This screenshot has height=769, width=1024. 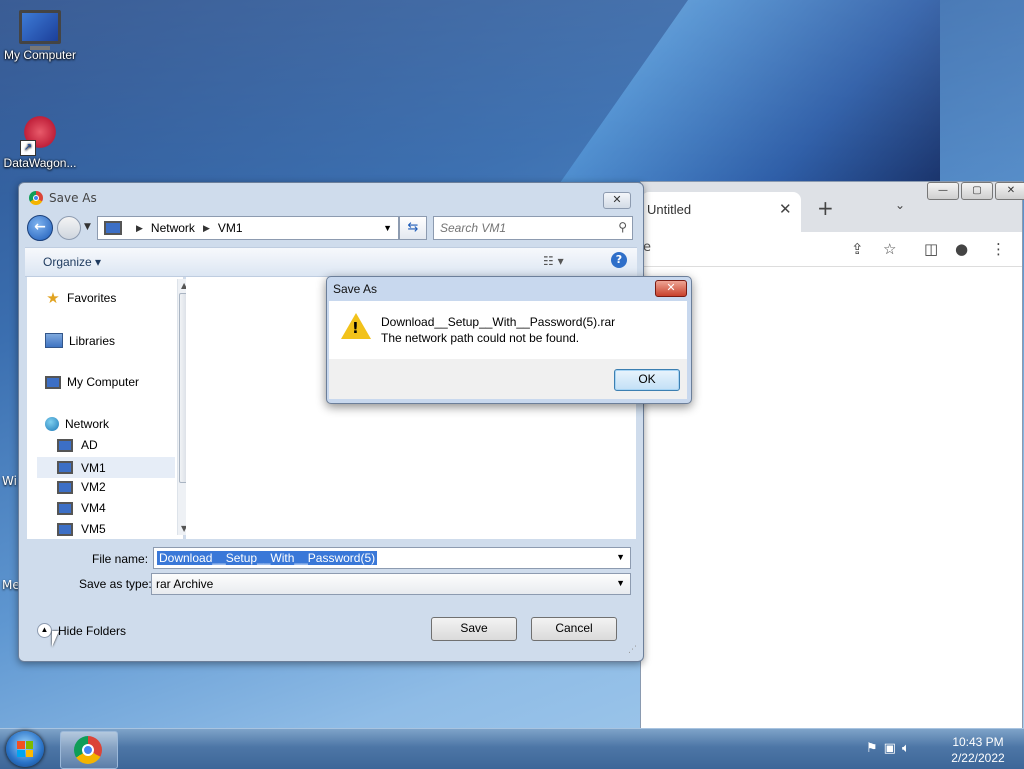 What do you see at coordinates (785, 209) in the screenshot?
I see `tab-close-icon: ✕` at bounding box center [785, 209].